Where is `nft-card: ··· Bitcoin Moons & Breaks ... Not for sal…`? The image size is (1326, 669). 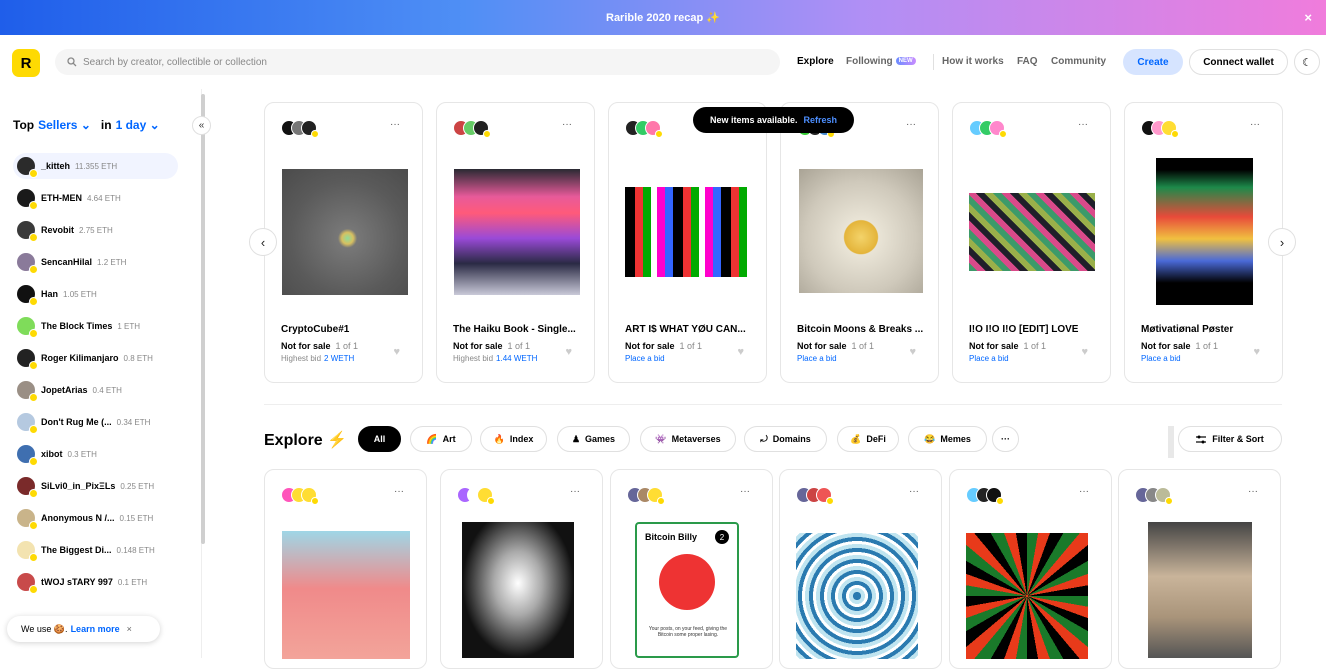
nft-card: ··· Bitcoin Moons & Breaks ... Not for sal… is located at coordinates (859, 242).